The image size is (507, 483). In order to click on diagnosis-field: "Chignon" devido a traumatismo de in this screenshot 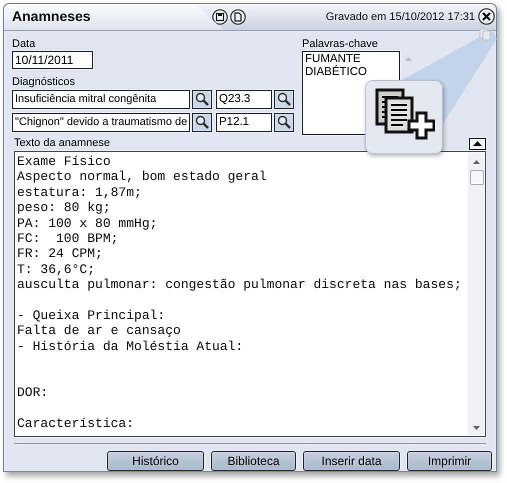, I will do `click(101, 122)`.